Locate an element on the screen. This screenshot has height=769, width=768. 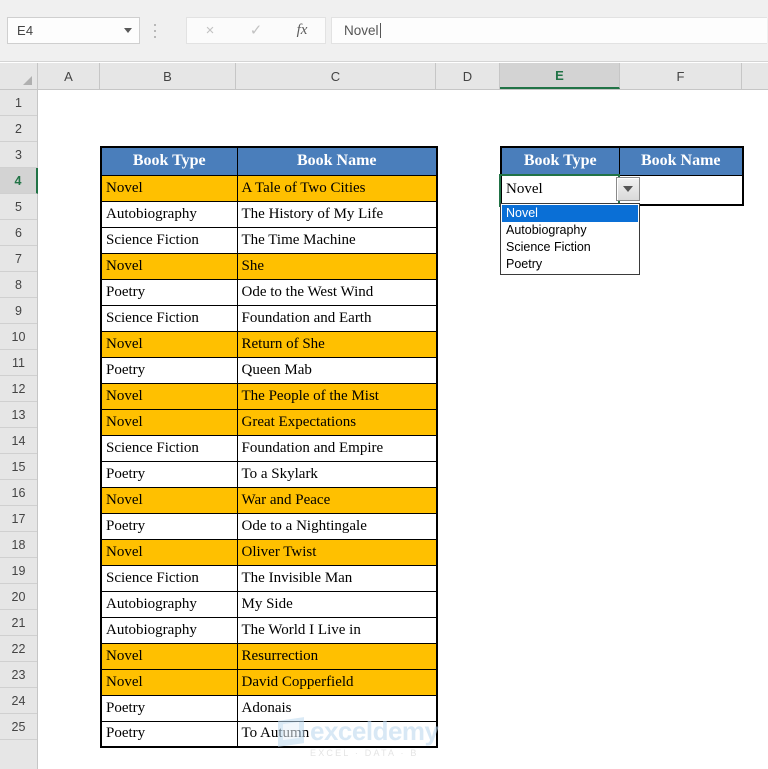
name-box: E4 is located at coordinates (73, 30).